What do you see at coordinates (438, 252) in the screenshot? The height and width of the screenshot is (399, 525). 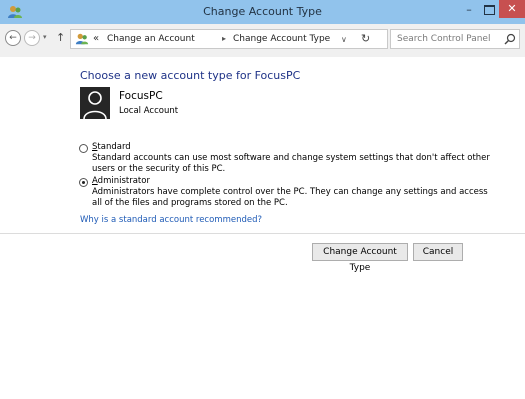 I see `cancel-button: Cancel` at bounding box center [438, 252].